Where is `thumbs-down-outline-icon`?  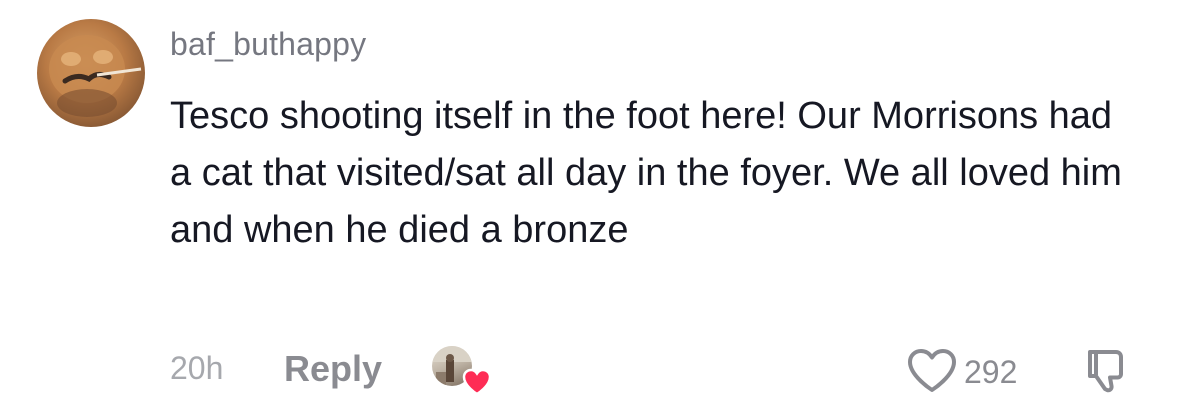 thumbs-down-outline-icon is located at coordinates (1107, 371).